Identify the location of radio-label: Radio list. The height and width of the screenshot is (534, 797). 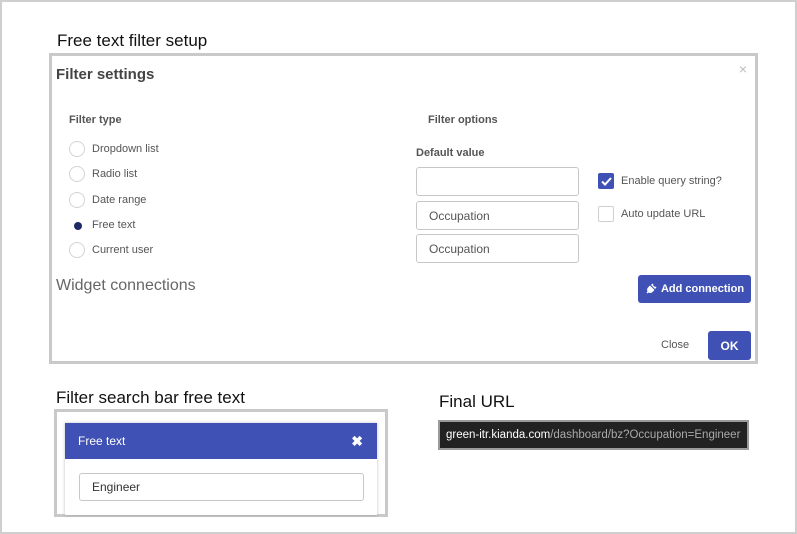
(115, 174).